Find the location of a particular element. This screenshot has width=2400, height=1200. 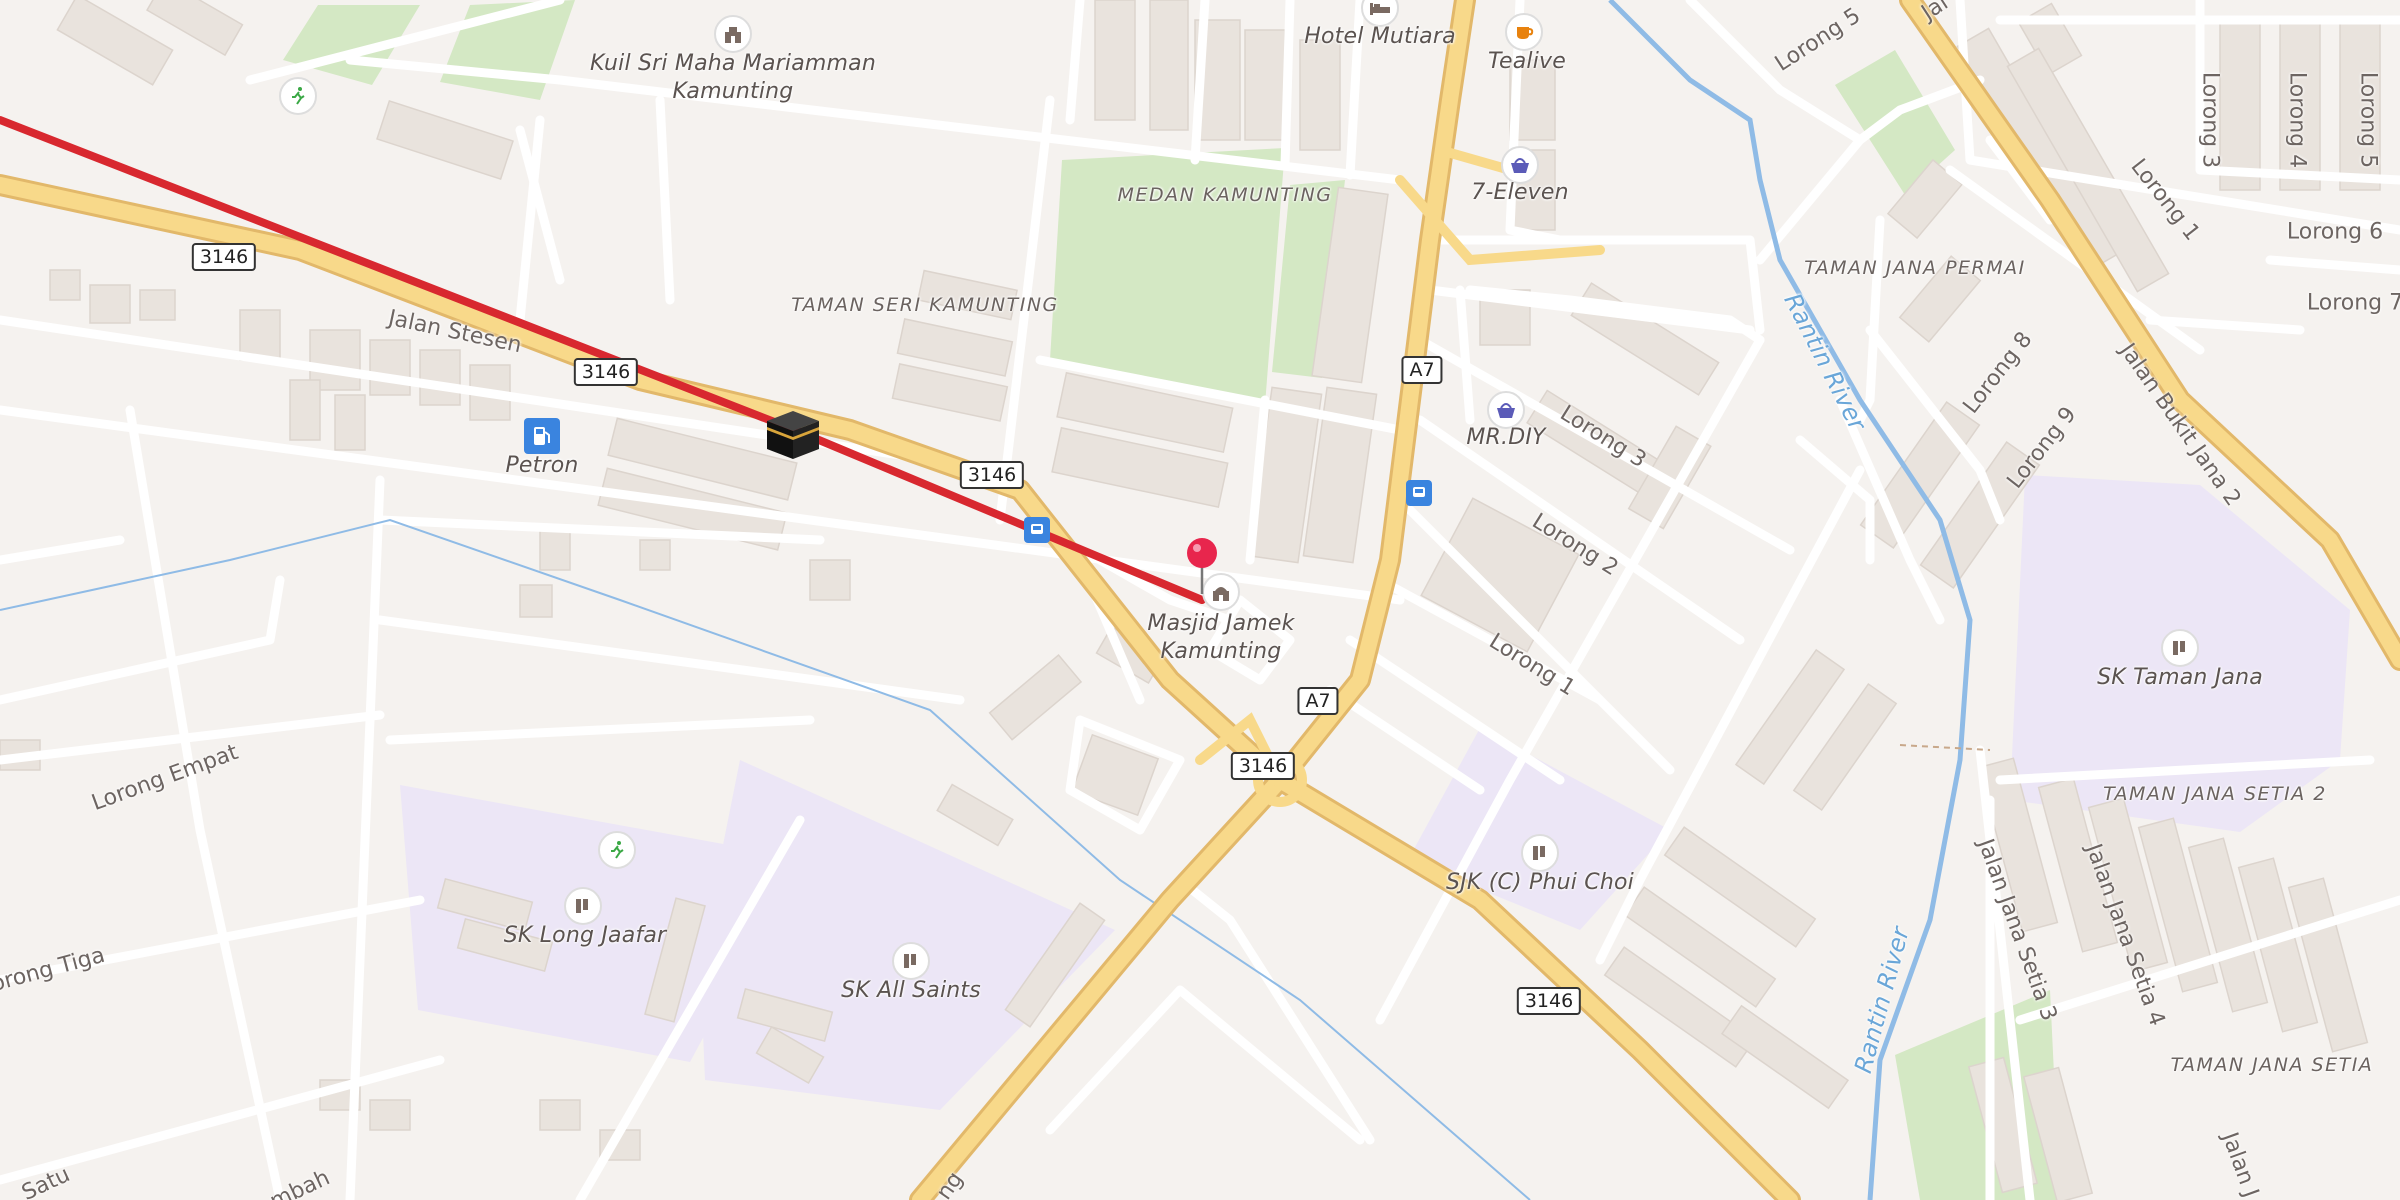

street-label-lorong-3-vertical: Lorong 3 is located at coordinates (2210, 120).